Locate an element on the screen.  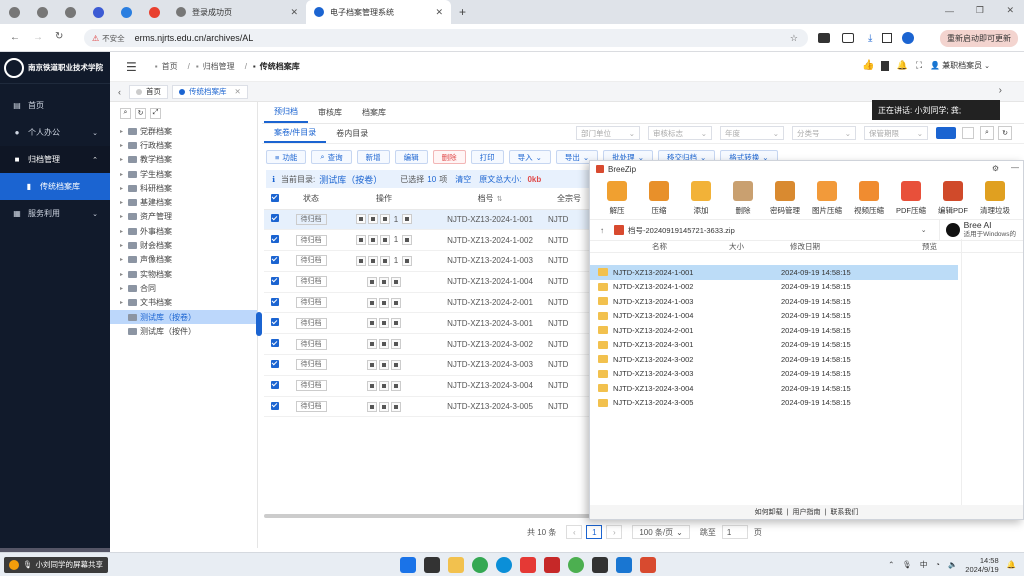
col-modified: 修改日期 is located at coordinates (805, 246).